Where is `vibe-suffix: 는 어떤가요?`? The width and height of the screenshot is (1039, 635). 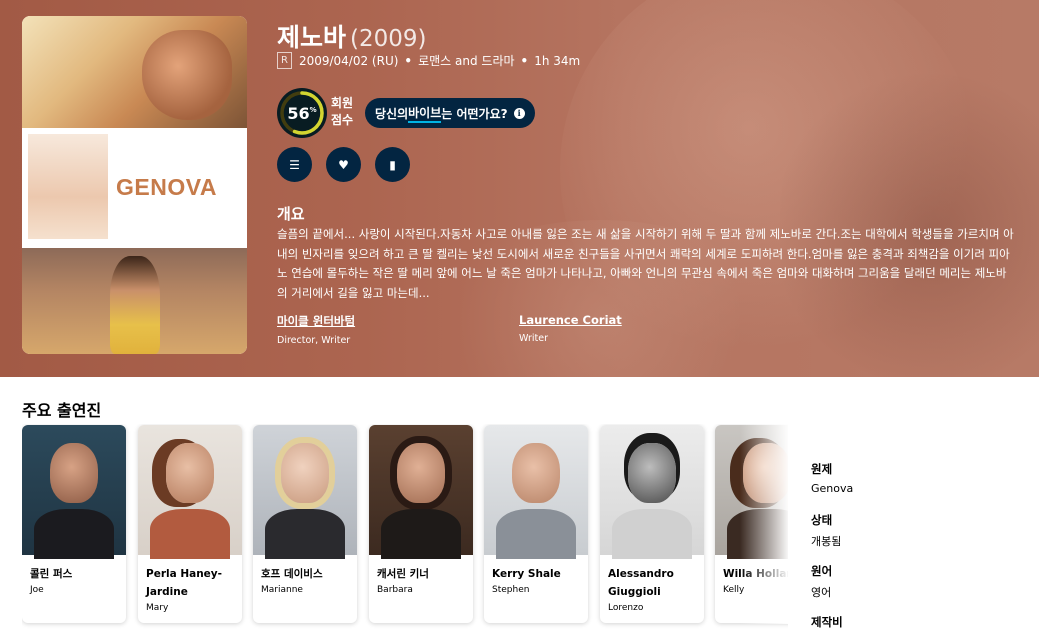 vibe-suffix: 는 어떤가요? is located at coordinates (474, 113).